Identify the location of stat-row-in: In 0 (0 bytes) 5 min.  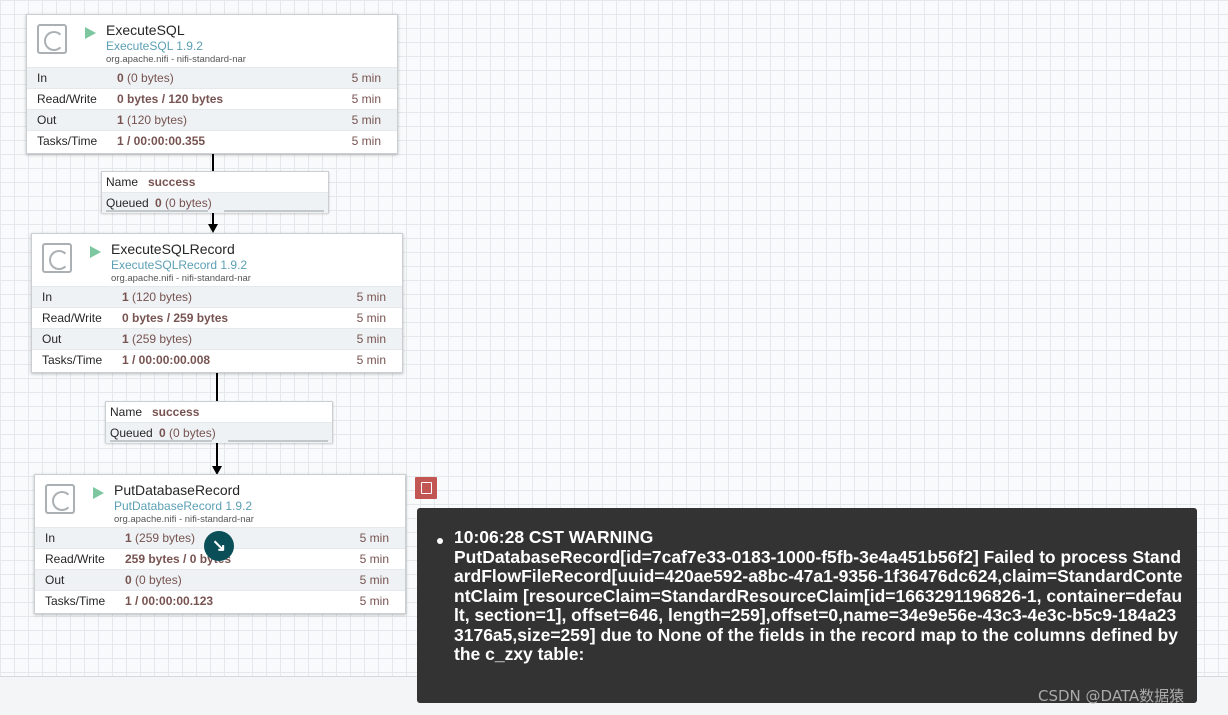
(212, 77).